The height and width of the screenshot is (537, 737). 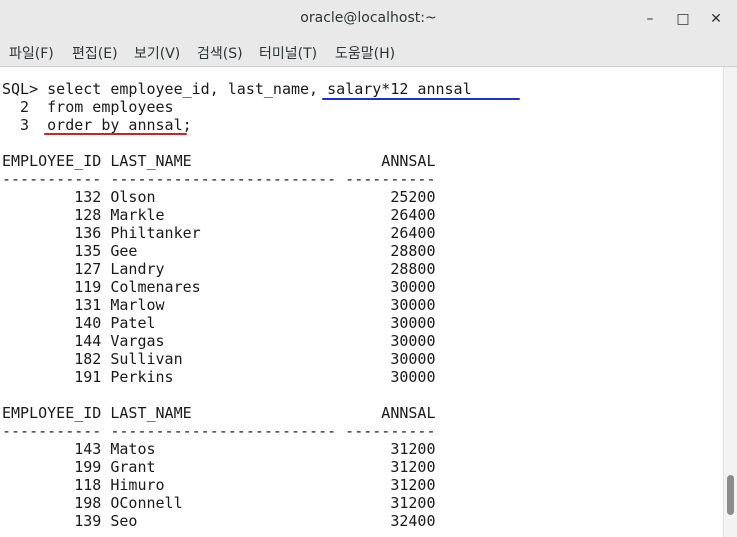 What do you see at coordinates (288, 53) in the screenshot?
I see `menu-terminal: 터미널(T)` at bounding box center [288, 53].